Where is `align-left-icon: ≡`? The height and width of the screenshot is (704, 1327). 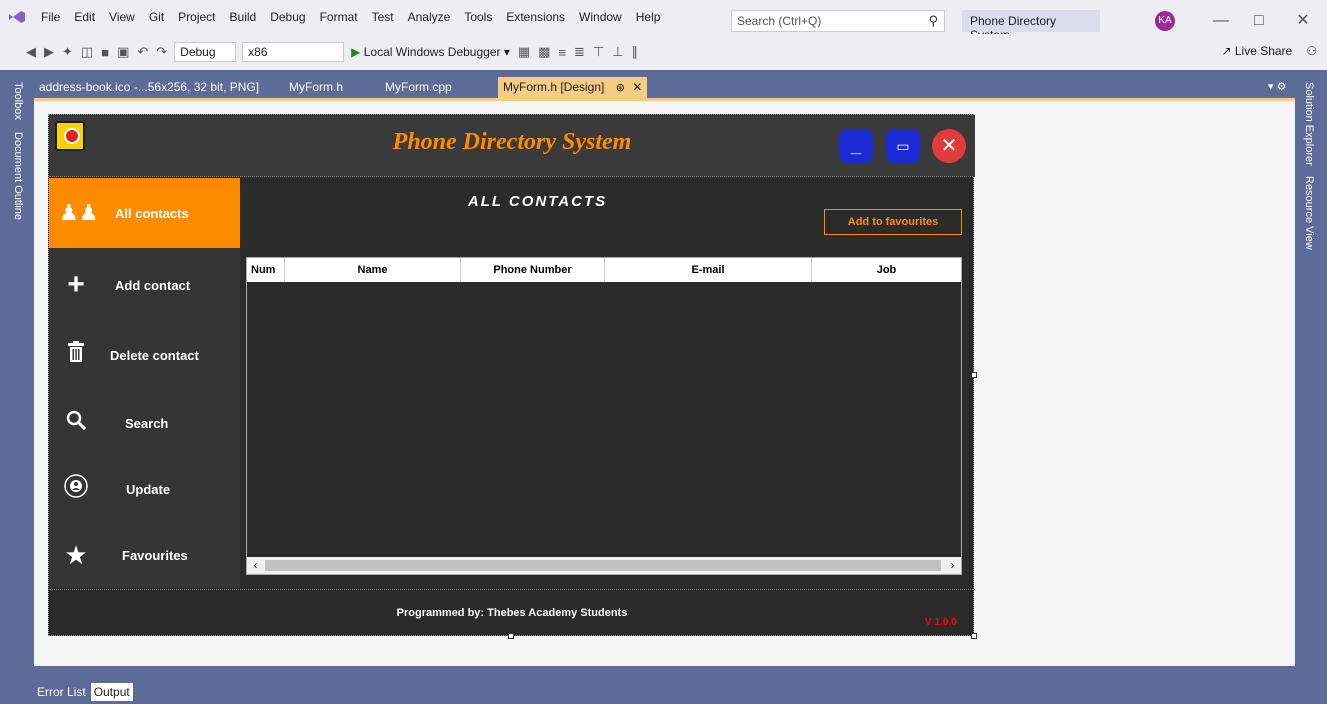
align-left-icon: ≡ is located at coordinates (562, 52).